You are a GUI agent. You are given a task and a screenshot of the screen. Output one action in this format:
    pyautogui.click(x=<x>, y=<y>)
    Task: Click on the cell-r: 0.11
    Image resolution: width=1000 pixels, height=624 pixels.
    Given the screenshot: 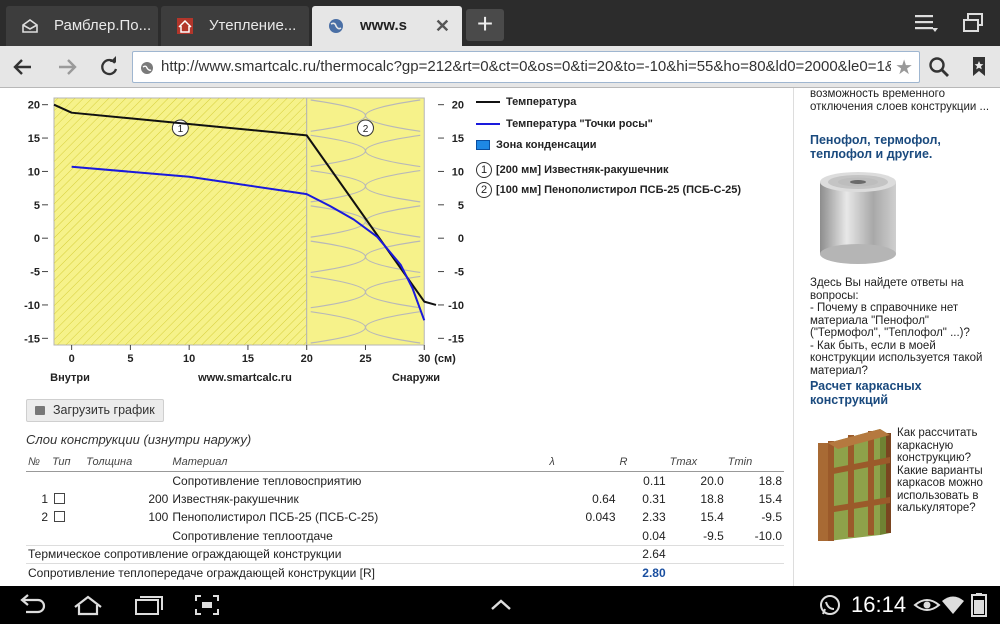 What is the action you would take?
    pyautogui.click(x=654, y=480)
    